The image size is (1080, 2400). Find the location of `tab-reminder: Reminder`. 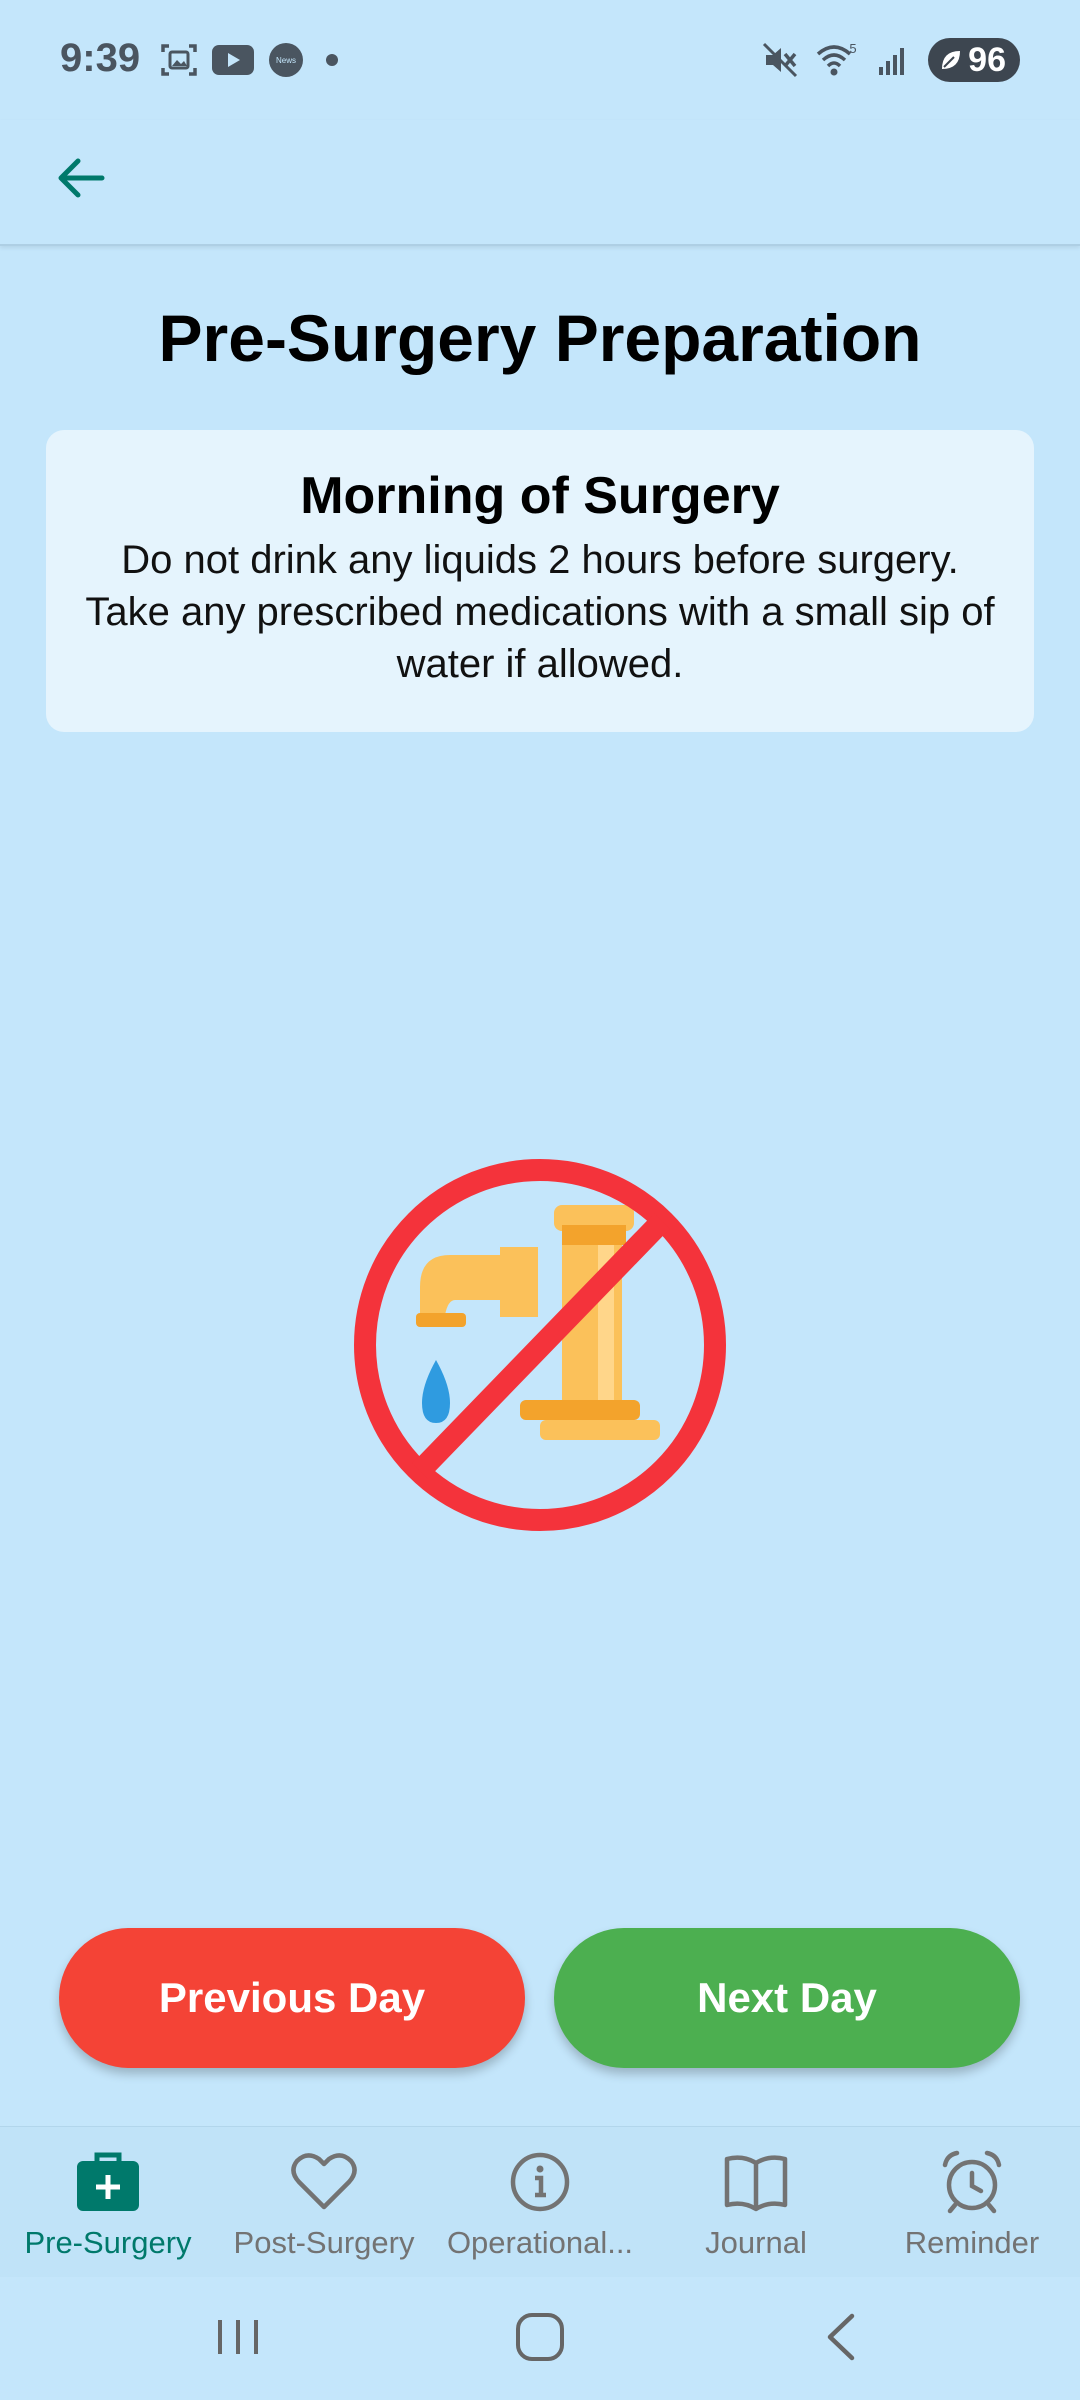

tab-reminder: Reminder is located at coordinates (972, 2202).